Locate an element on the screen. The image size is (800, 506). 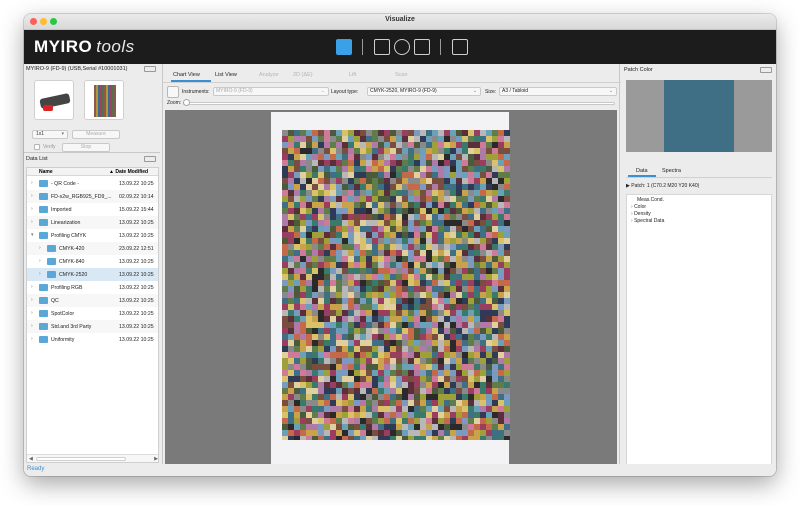
stop-button: Stop is located at coordinates (86, 147).